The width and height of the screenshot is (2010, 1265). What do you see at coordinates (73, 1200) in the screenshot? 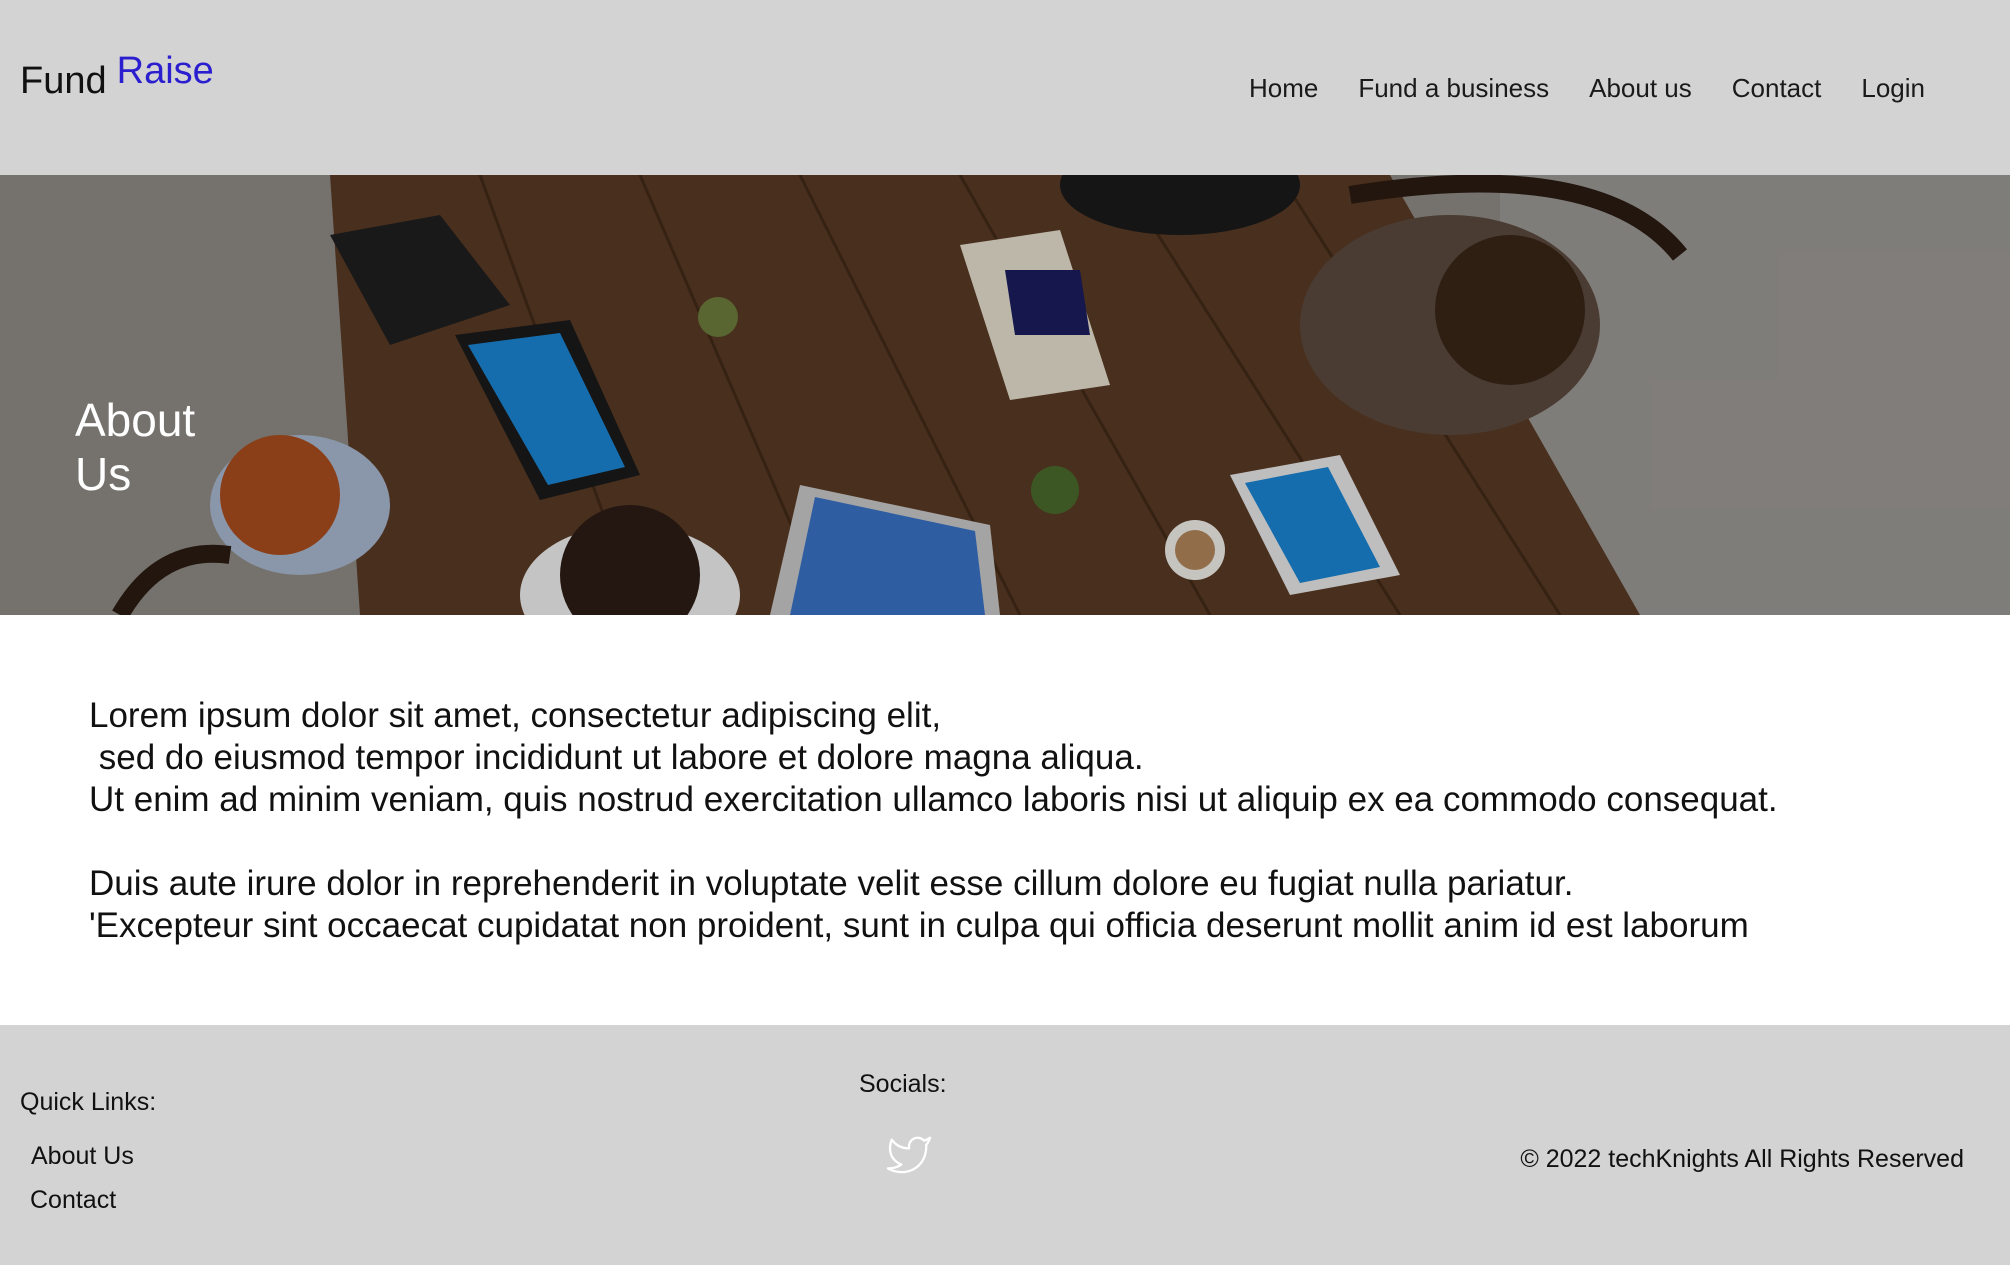
I see `footer-link-contact: Contact` at bounding box center [73, 1200].